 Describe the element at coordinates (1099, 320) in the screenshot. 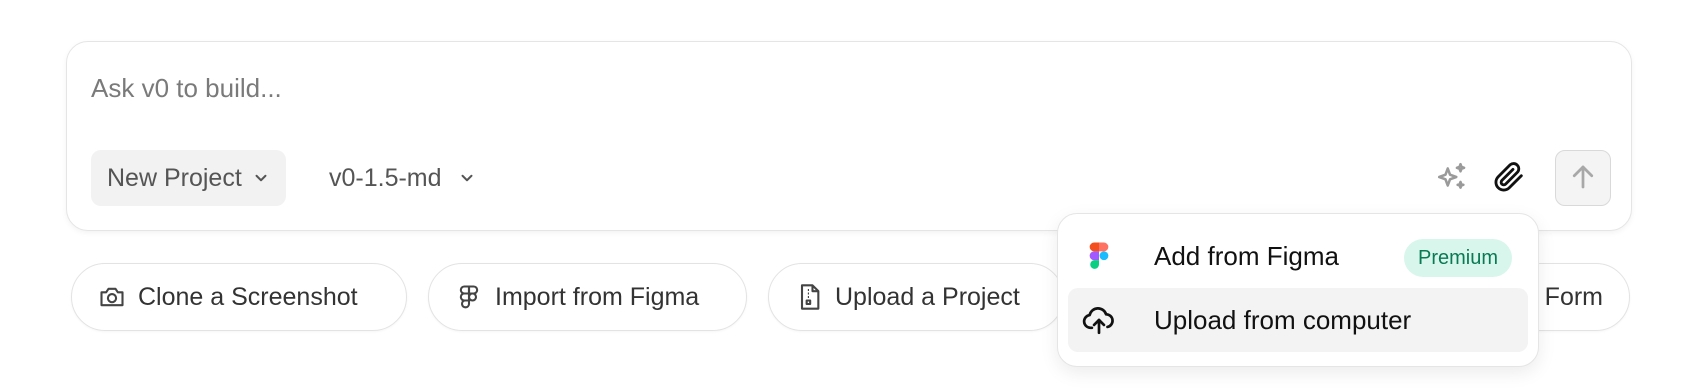

I see `cloud-upload-icon` at that location.